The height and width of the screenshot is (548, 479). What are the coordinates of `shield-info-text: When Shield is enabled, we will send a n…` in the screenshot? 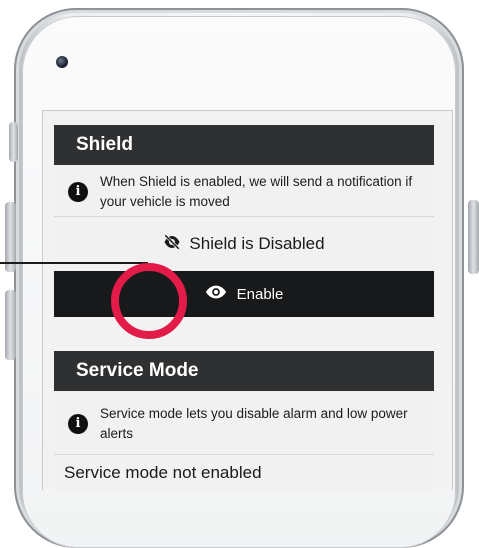 It's located at (256, 191).